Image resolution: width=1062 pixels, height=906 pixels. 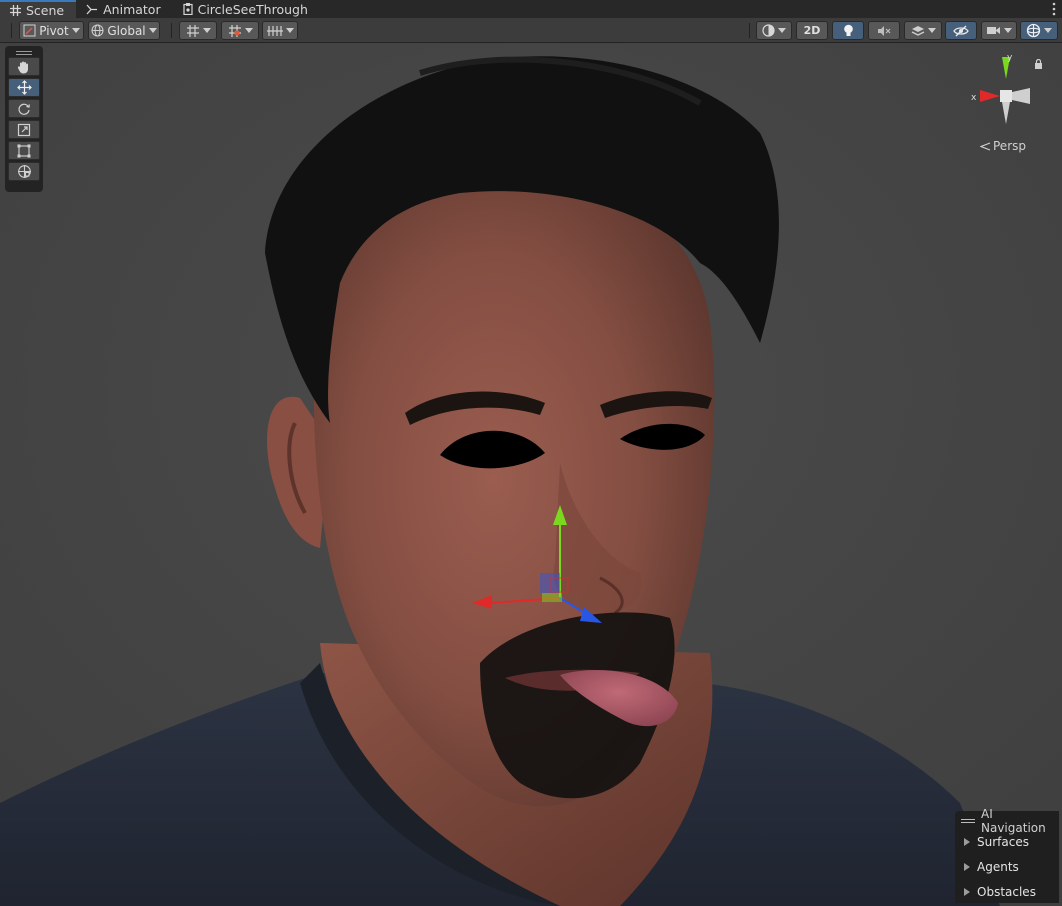 I want to click on hand-icon, so click(x=22, y=67).